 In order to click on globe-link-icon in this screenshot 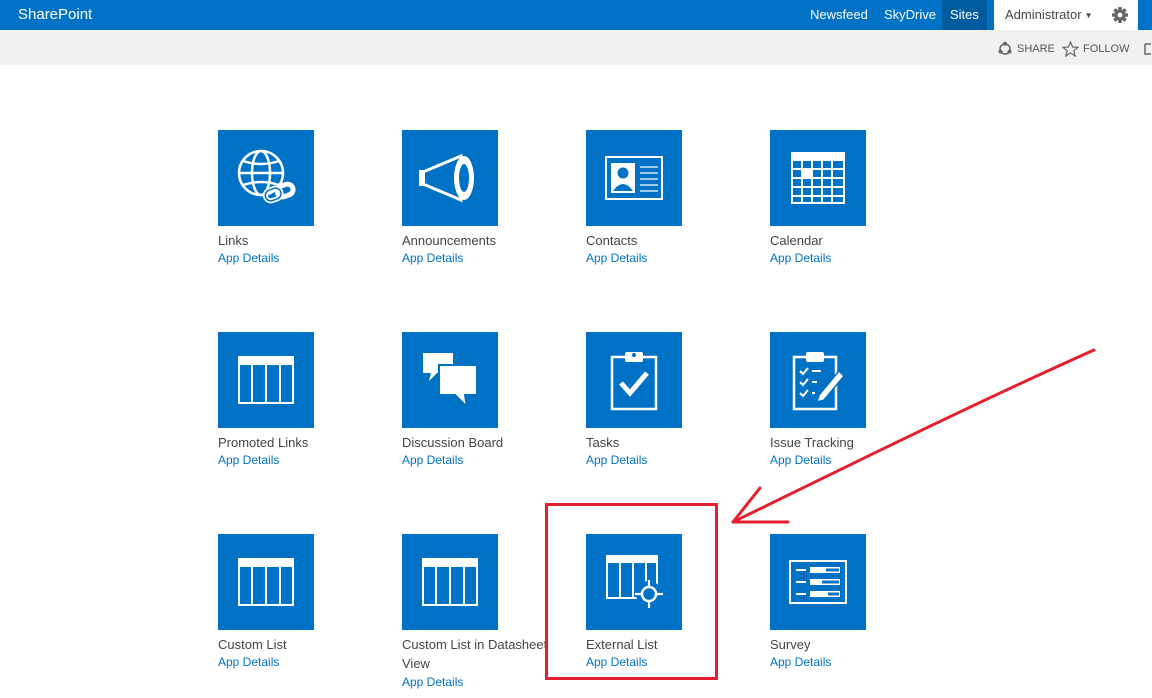, I will do `click(266, 176)`.